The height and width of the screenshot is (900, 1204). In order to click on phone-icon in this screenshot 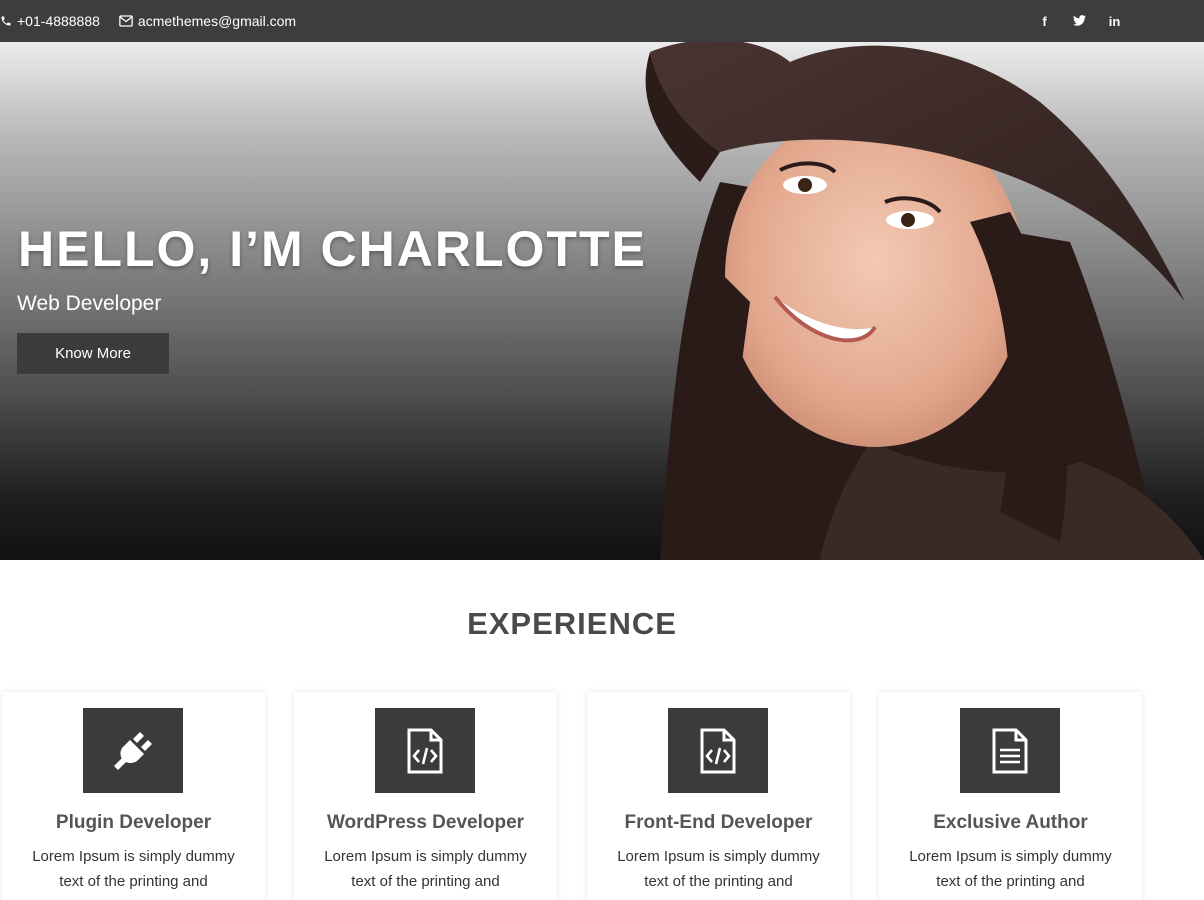, I will do `click(6, 21)`.